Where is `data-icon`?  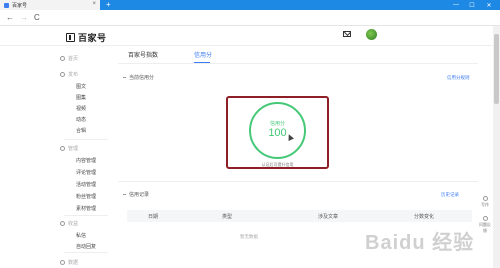
data-icon is located at coordinates (62, 262).